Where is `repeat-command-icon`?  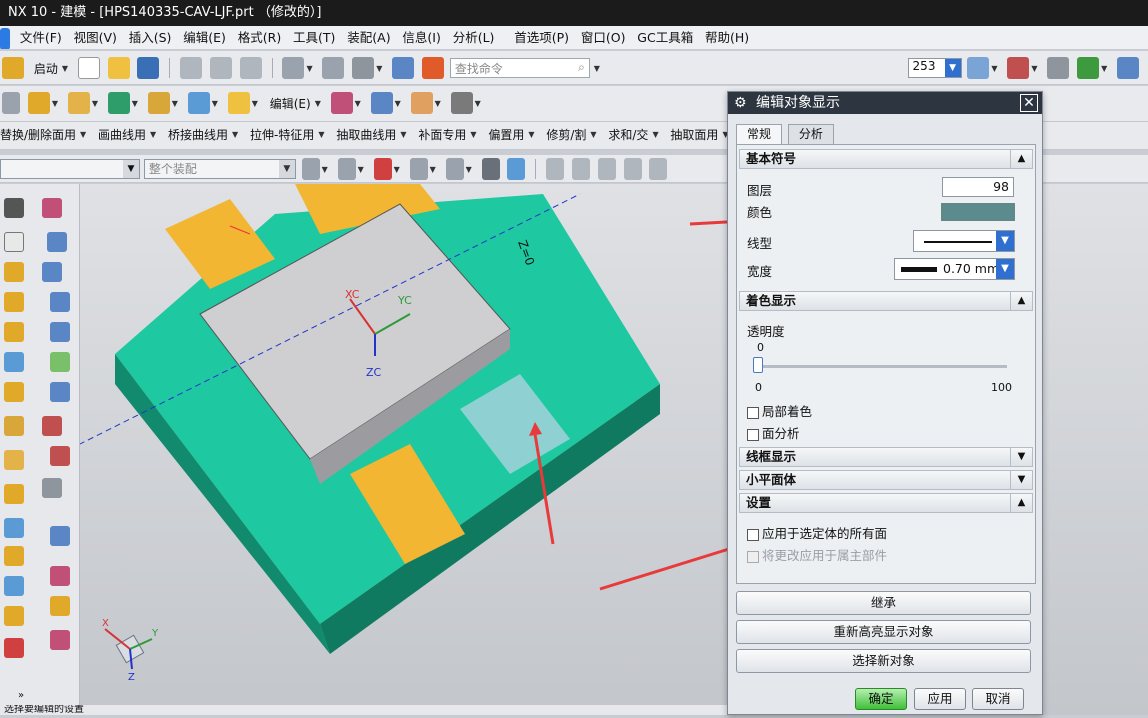 repeat-command-icon is located at coordinates (363, 68).